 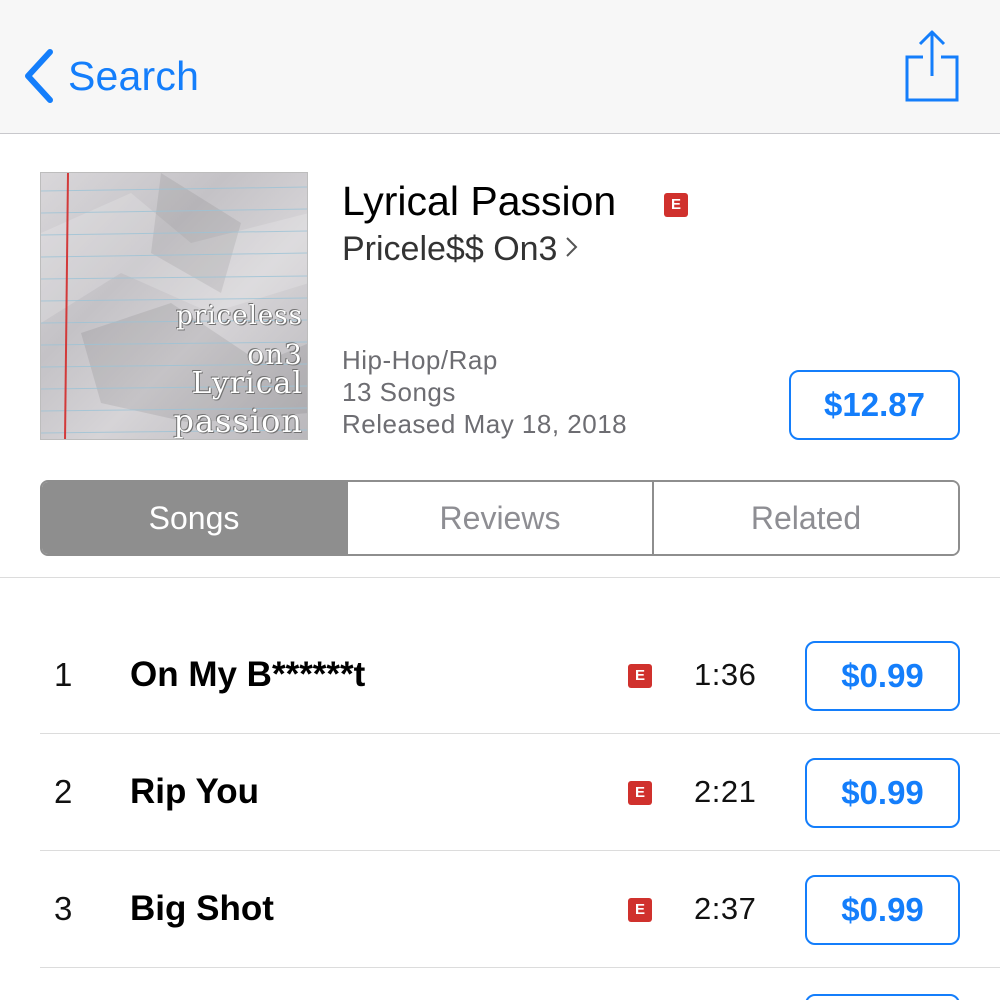 What do you see at coordinates (882, 997) in the screenshot?
I see `next-buy-button-partial` at bounding box center [882, 997].